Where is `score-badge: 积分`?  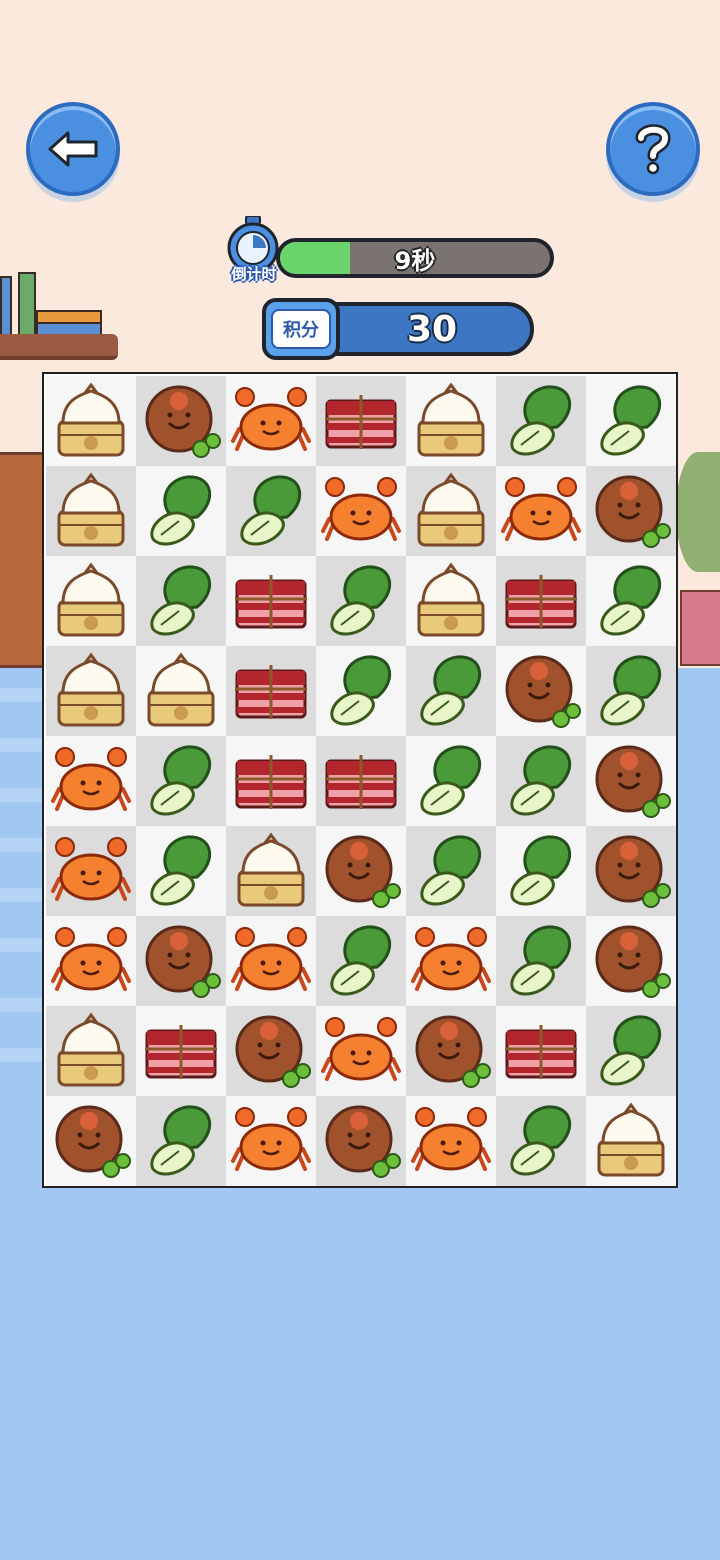 score-badge: 积分 is located at coordinates (301, 329).